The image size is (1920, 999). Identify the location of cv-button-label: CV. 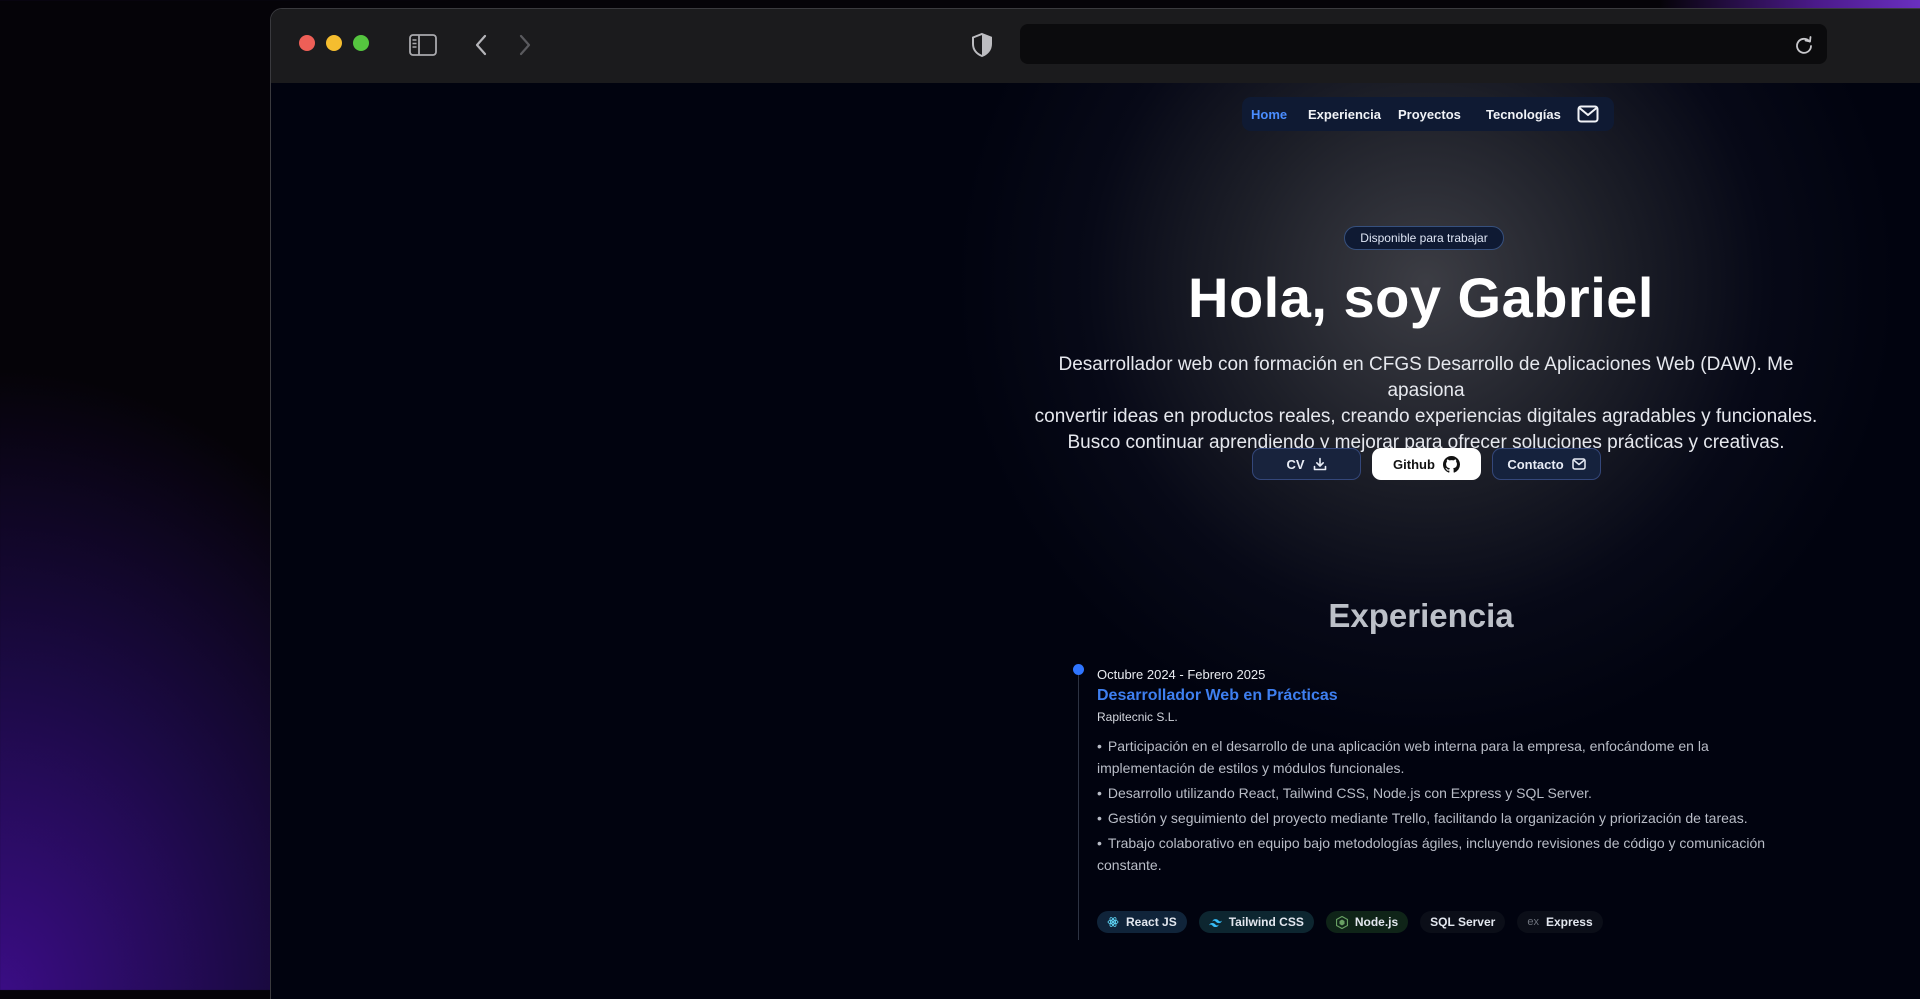
(1295, 464).